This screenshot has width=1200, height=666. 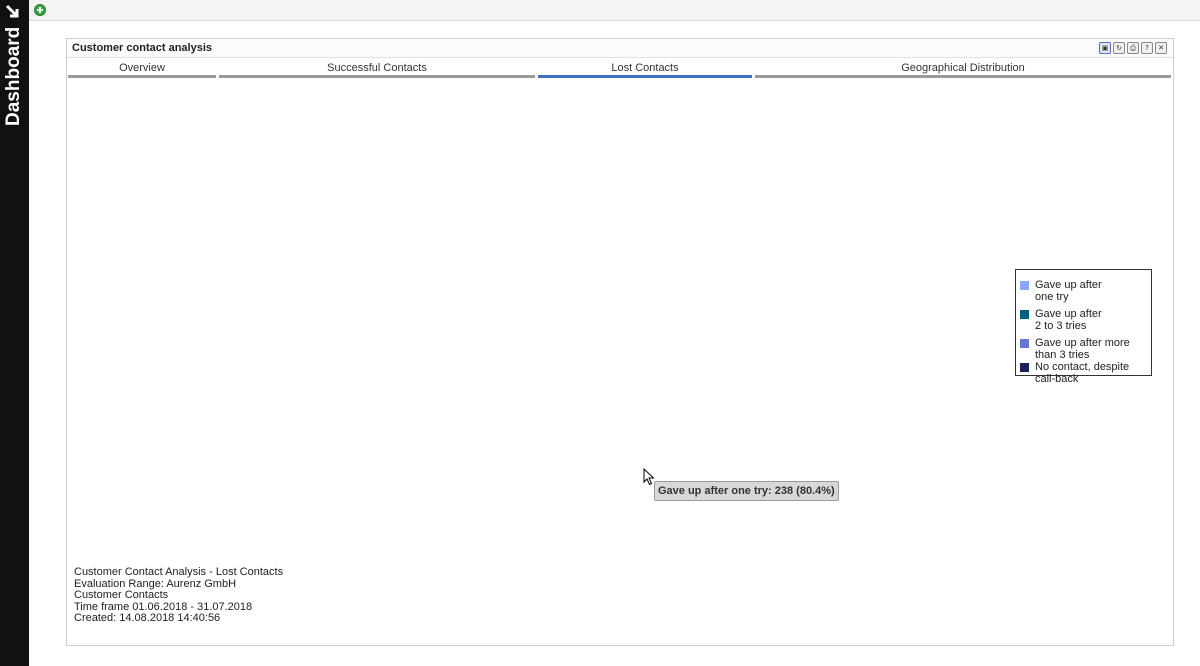 I want to click on refresh-icon: ↻, so click(x=1119, y=48).